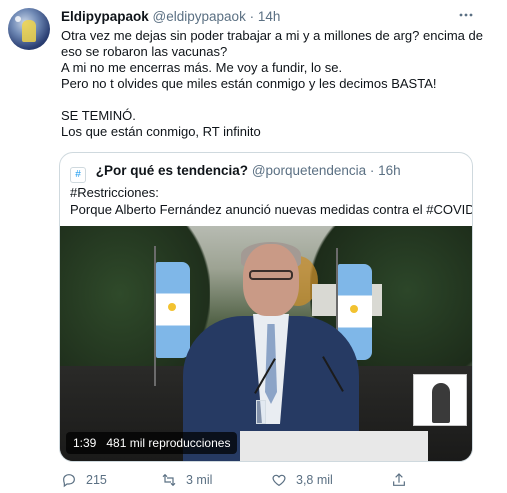  I want to click on action-bar: 215 3 mil 3,8 mil, so click(276, 480).